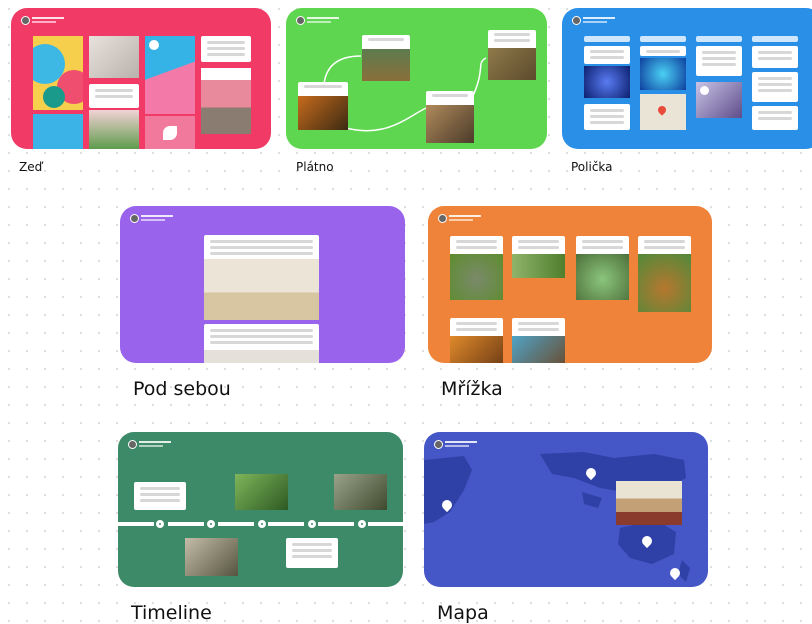  Describe the element at coordinates (58, 131) in the screenshot. I see `color-tile` at that location.